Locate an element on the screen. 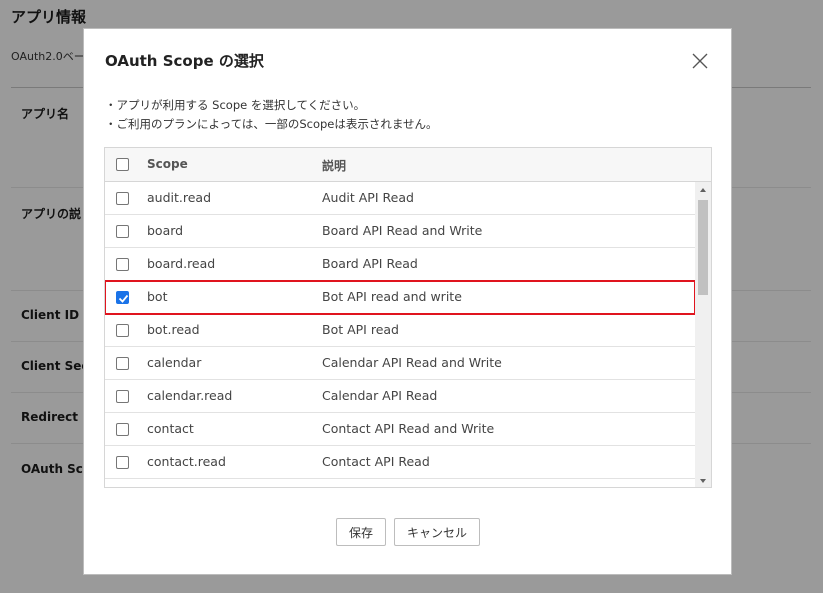 This screenshot has height=593, width=823. client-secret-label: Client Sec is located at coordinates (55, 366).